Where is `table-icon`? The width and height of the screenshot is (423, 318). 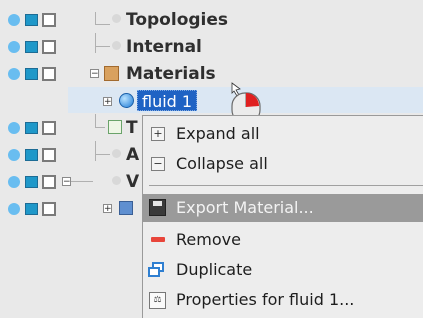 table-icon is located at coordinates (115, 127).